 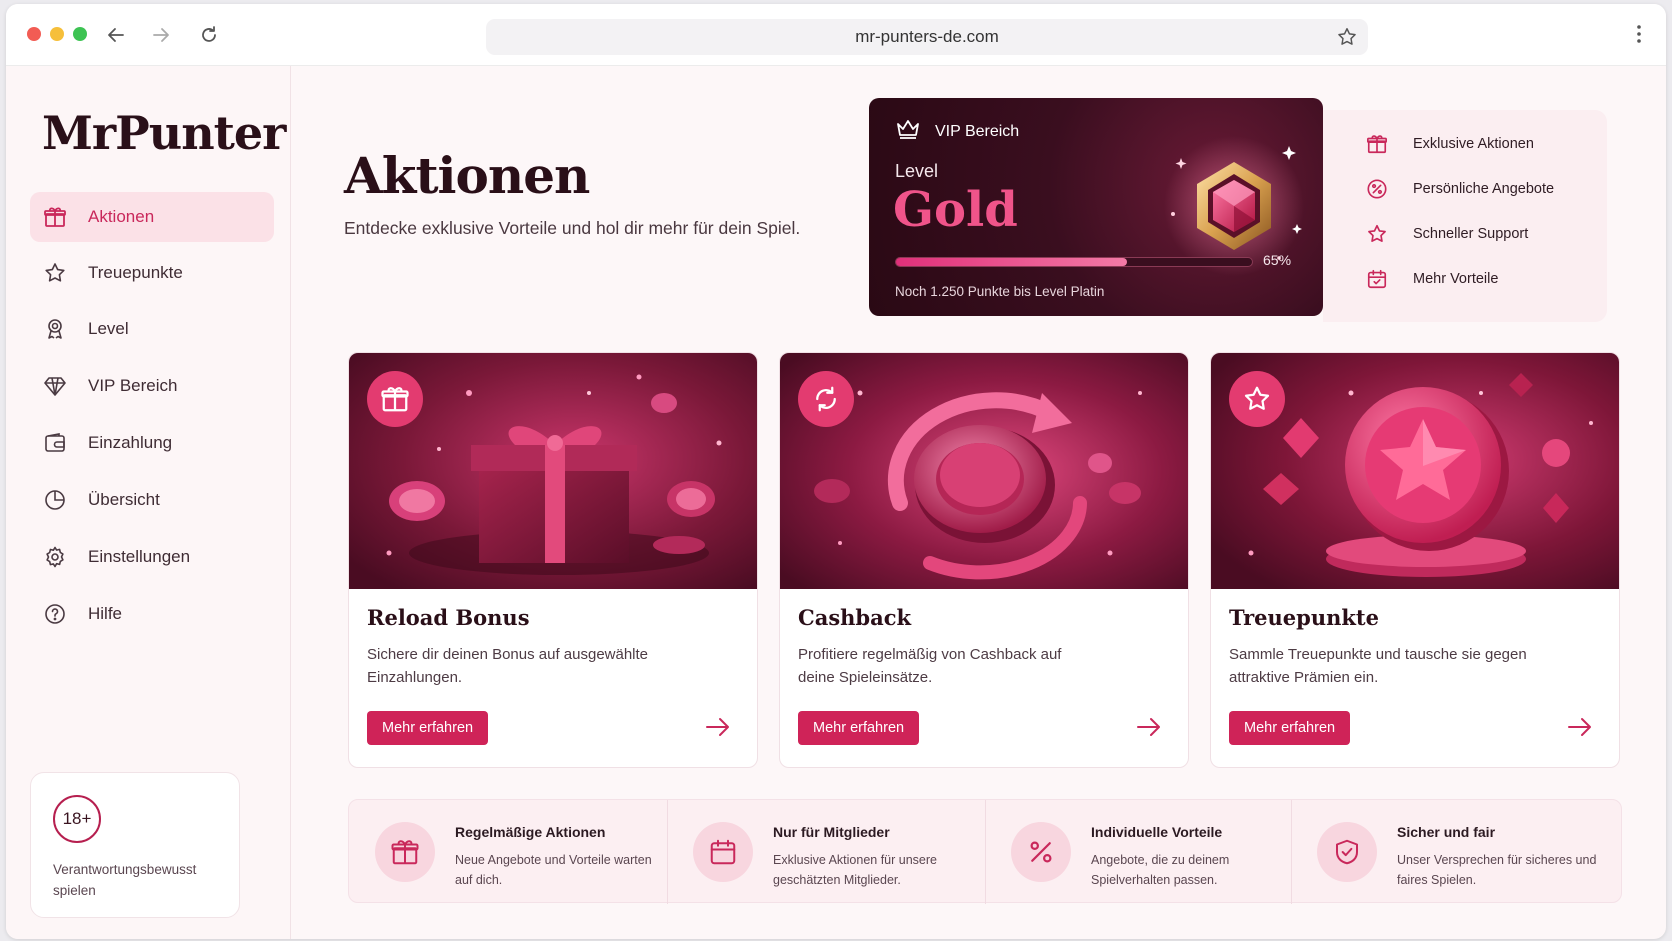 I want to click on vip-level-label: Level, so click(x=917, y=171).